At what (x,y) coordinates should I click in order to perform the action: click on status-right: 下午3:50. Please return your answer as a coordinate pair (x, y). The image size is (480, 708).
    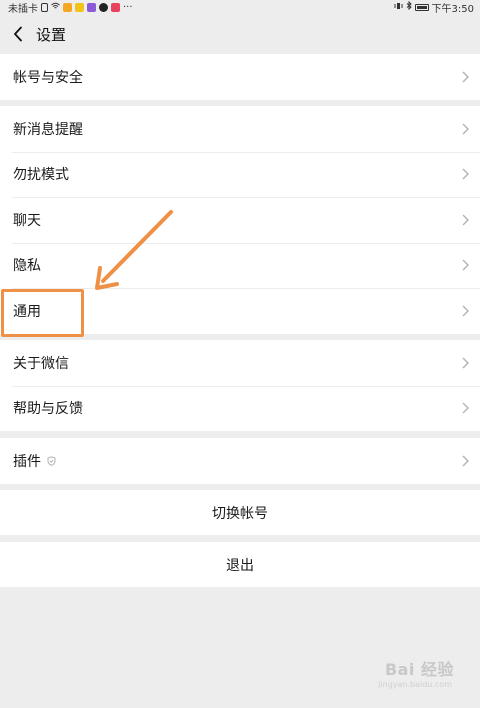
    Looking at the image, I should click on (434, 7).